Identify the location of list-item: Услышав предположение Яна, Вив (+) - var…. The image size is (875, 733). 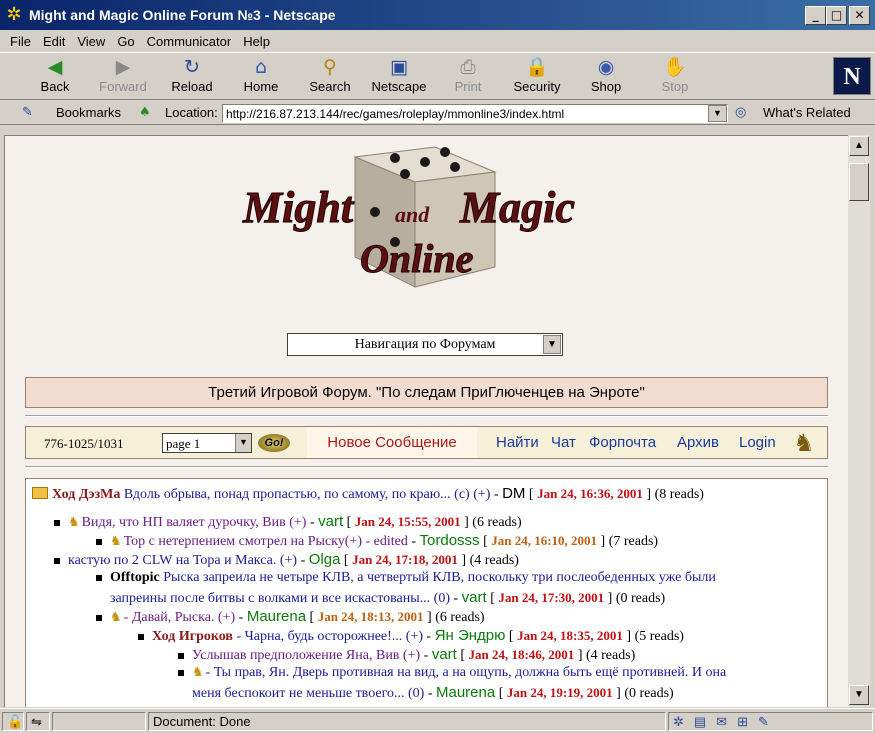
(406, 655).